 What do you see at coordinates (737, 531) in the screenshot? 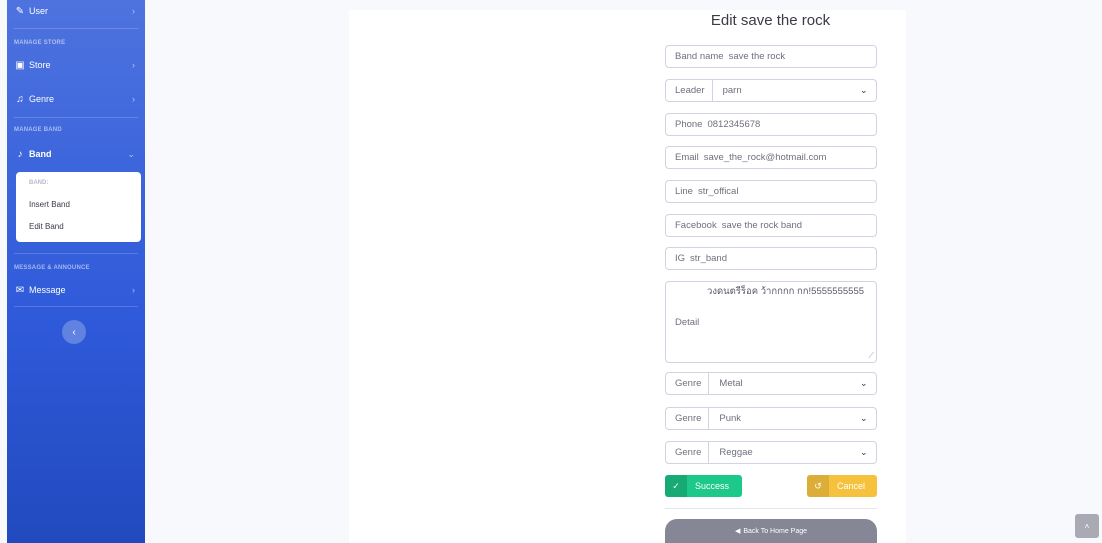
I see `arrow-circle-left-icon: ◀` at bounding box center [737, 531].